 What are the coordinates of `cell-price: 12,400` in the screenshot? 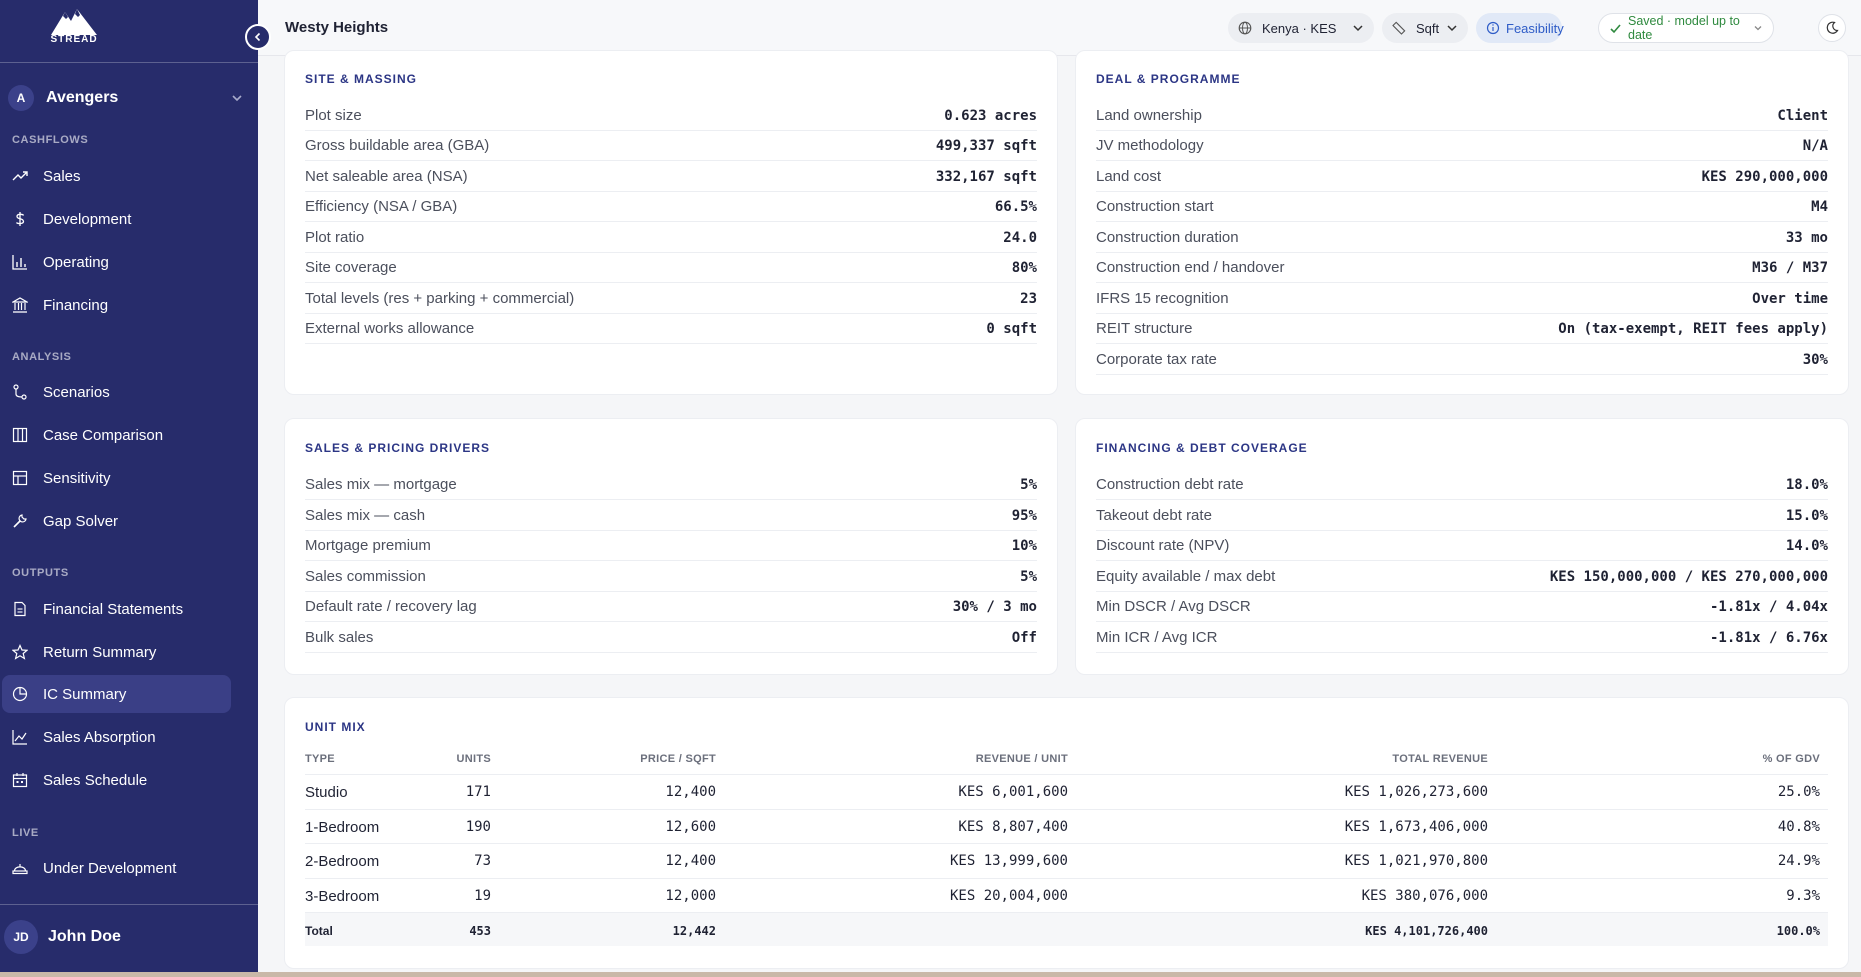 It's located at (690, 792).